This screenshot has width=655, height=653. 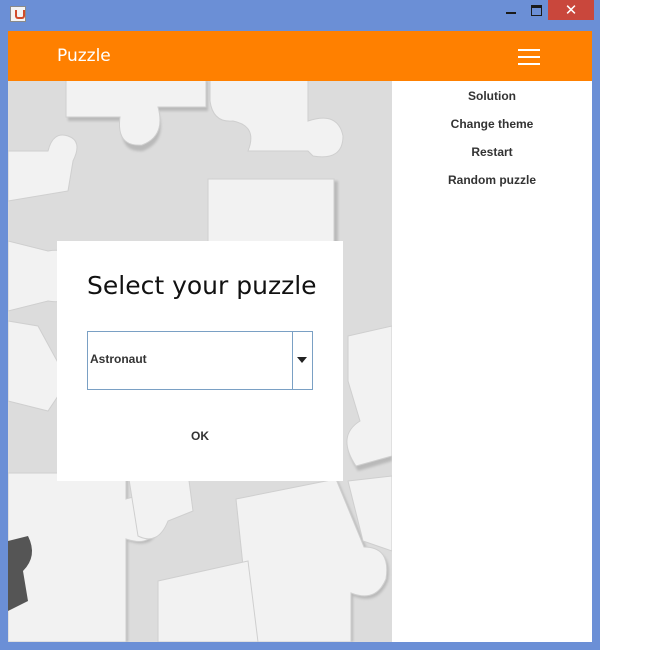 I want to click on hamburger-menu-icon, so click(x=529, y=57).